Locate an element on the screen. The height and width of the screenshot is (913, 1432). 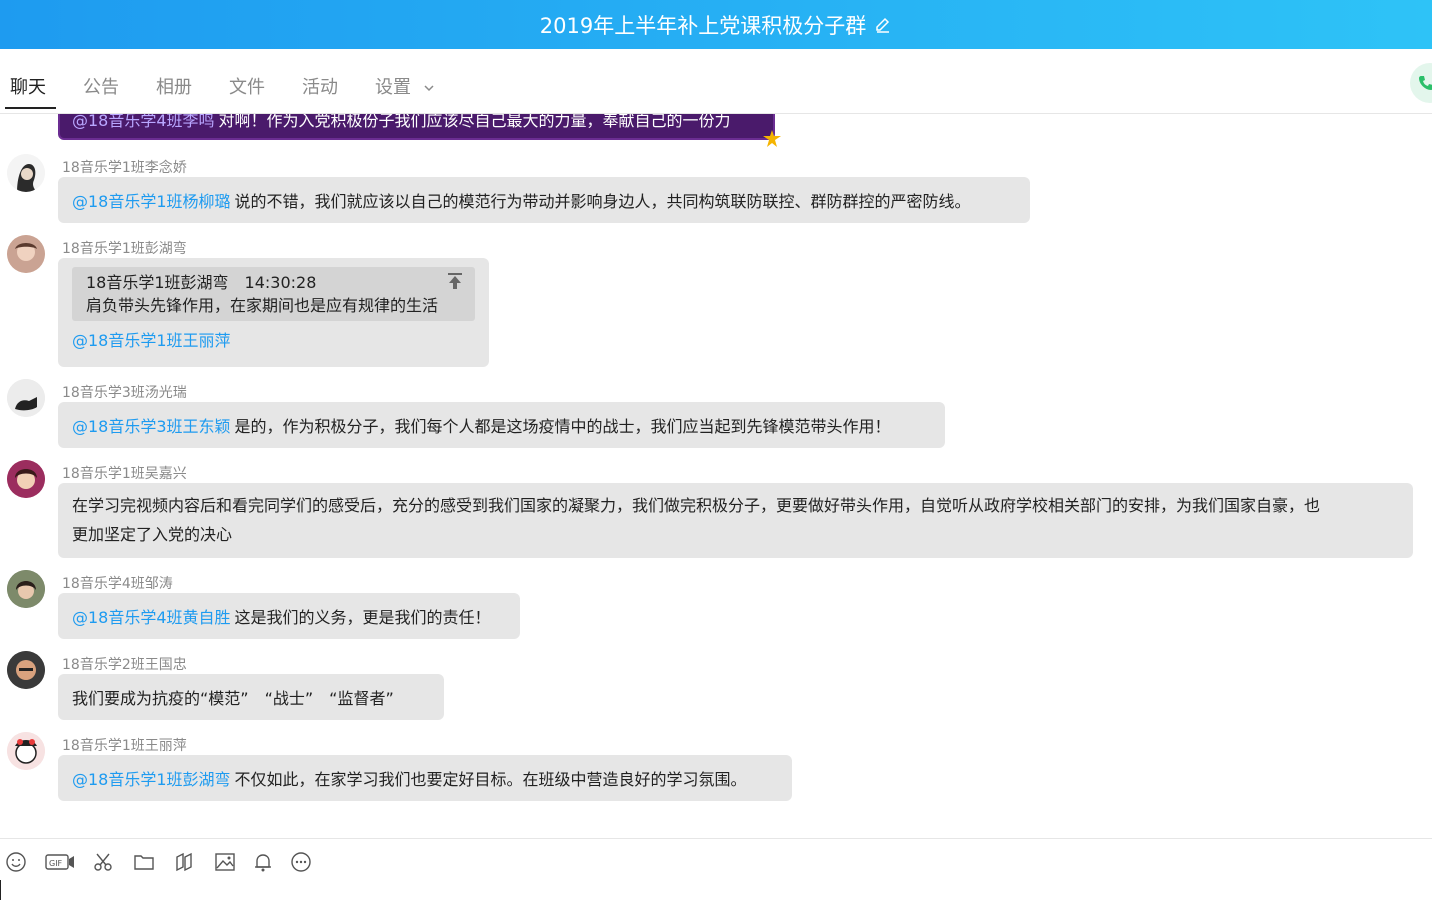
quote-header: 18音乐学1班彭湖弯 14:30:28 is located at coordinates (201, 282).